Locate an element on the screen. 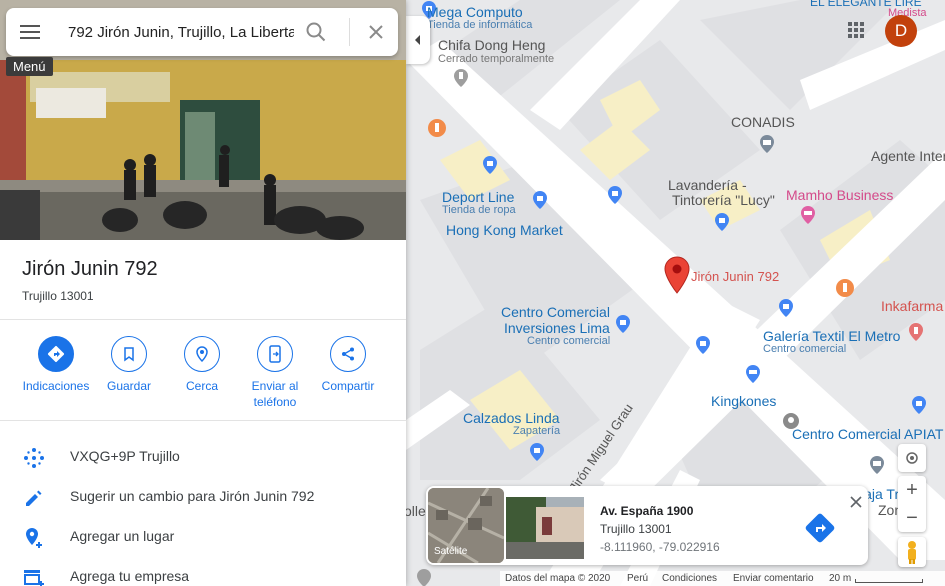  zoom-out-button: − is located at coordinates (912, 518).